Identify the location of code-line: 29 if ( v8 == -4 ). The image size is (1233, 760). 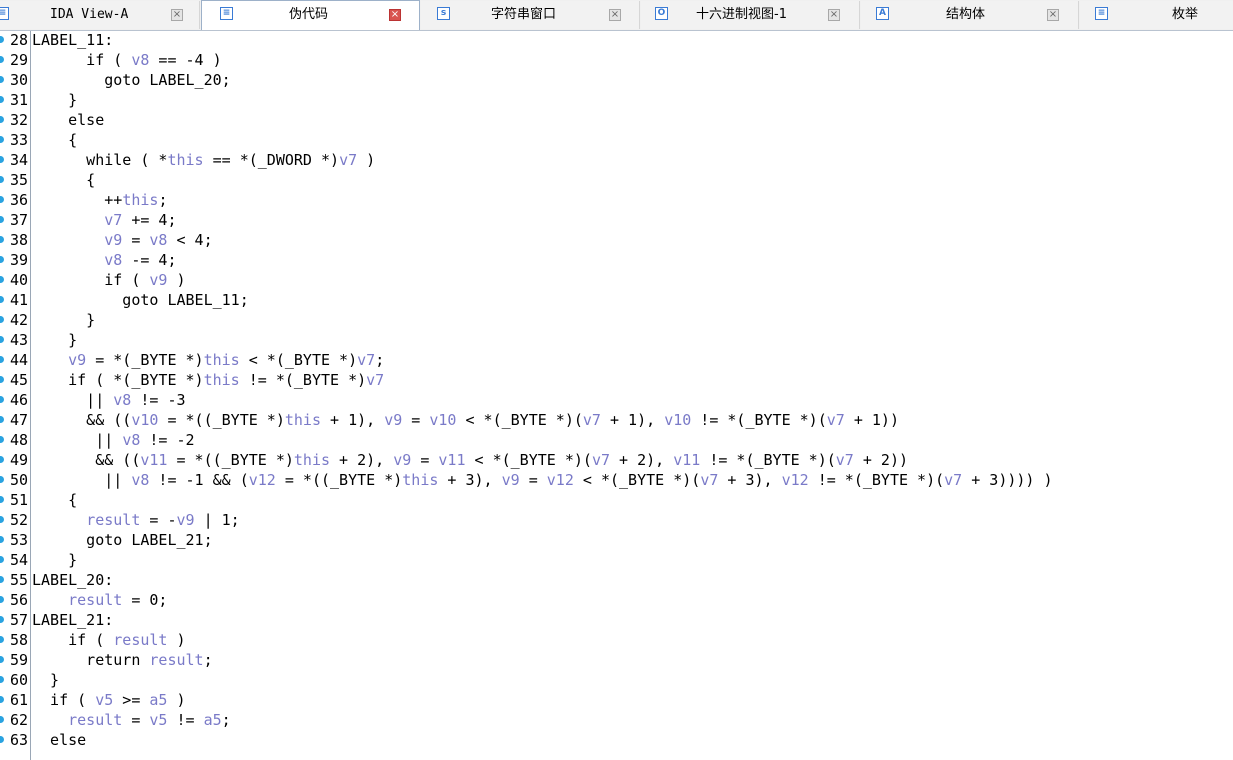
(616, 60).